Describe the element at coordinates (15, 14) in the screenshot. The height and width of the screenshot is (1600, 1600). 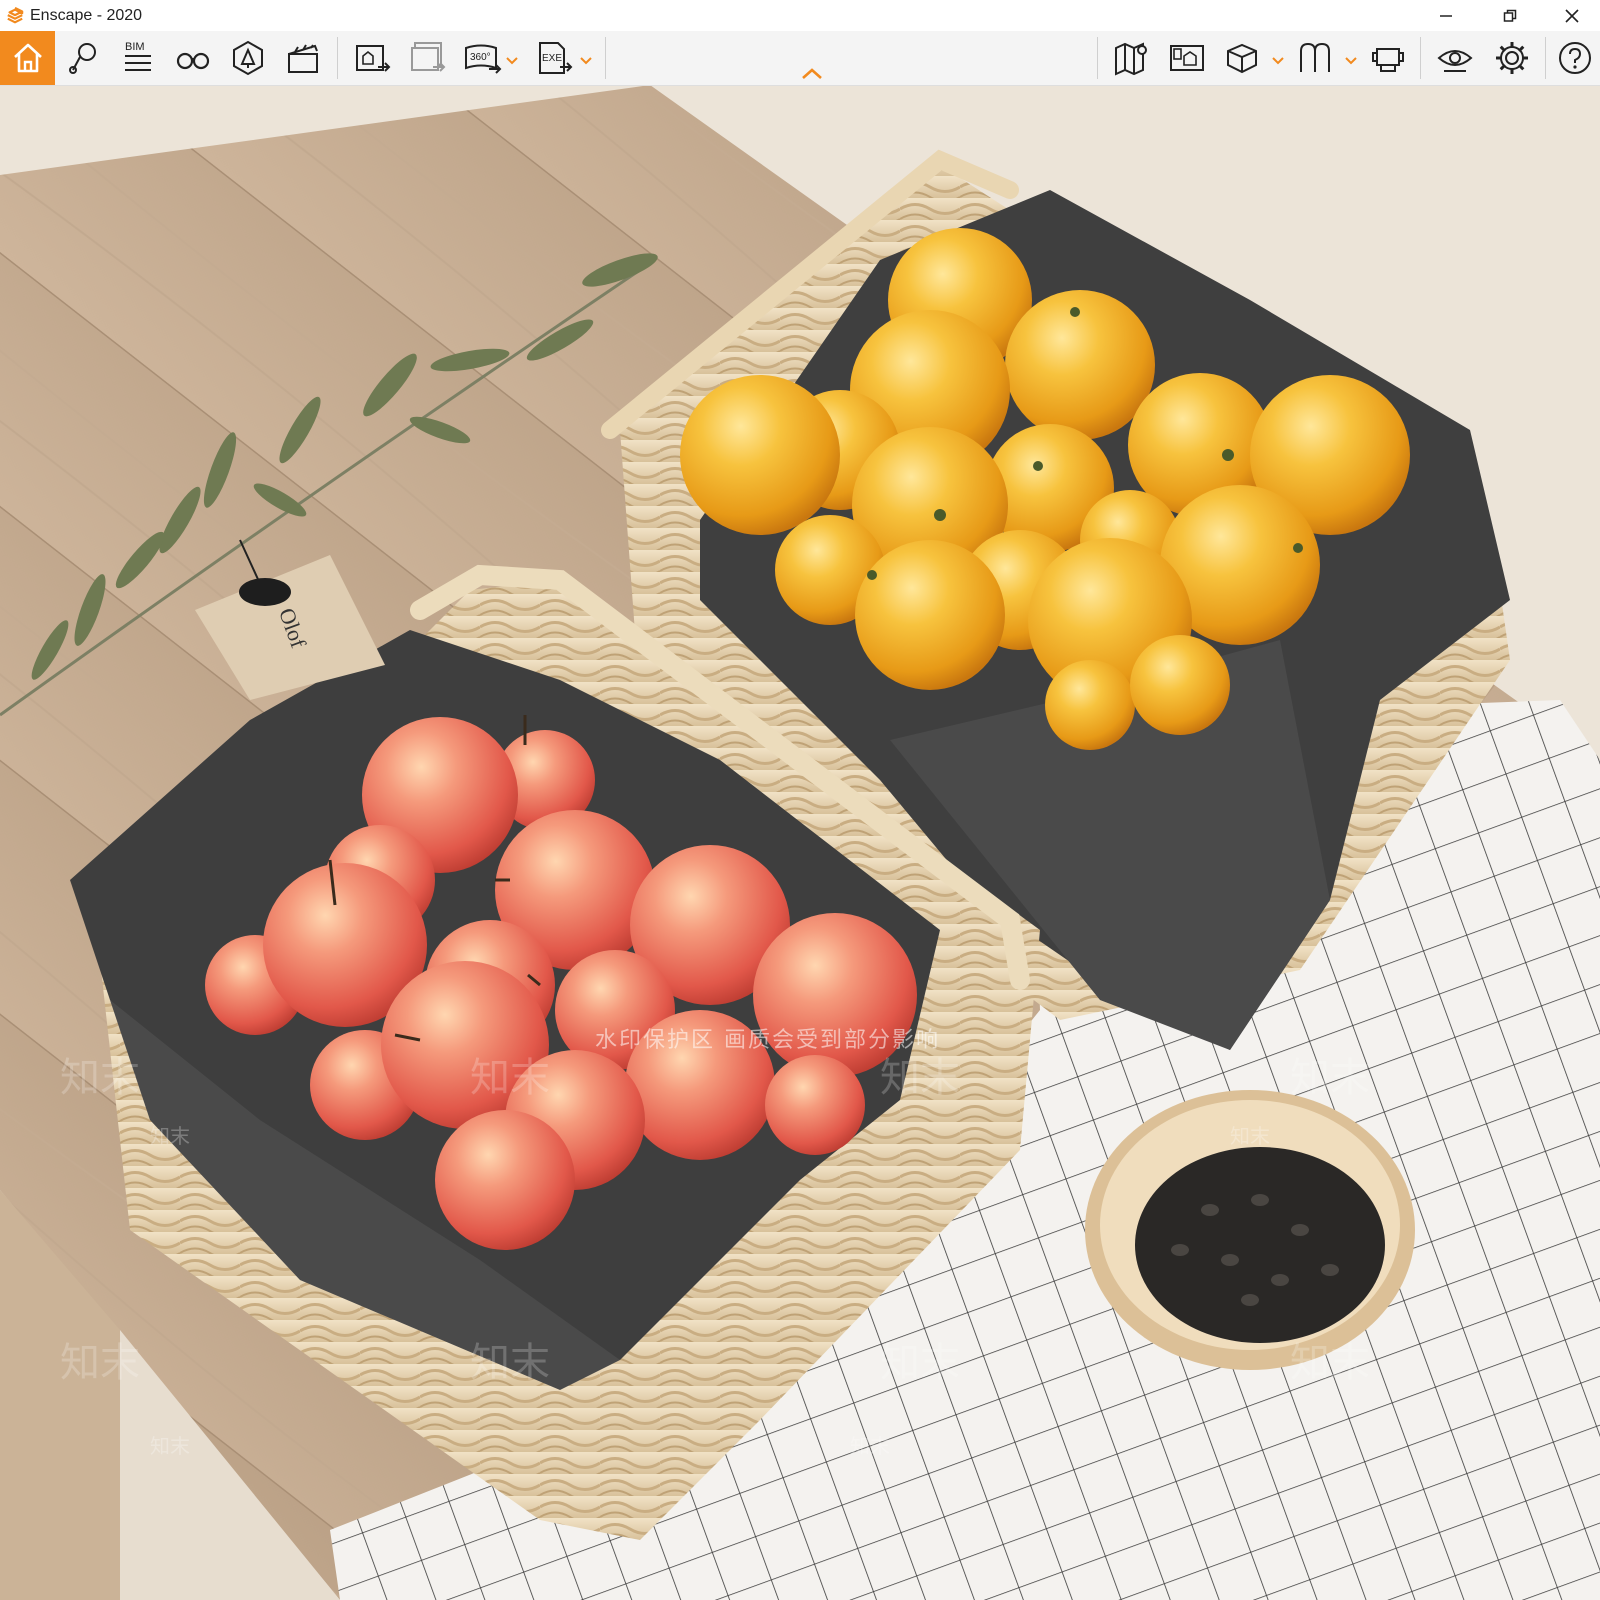
I see `enscape-logo-icon` at that location.